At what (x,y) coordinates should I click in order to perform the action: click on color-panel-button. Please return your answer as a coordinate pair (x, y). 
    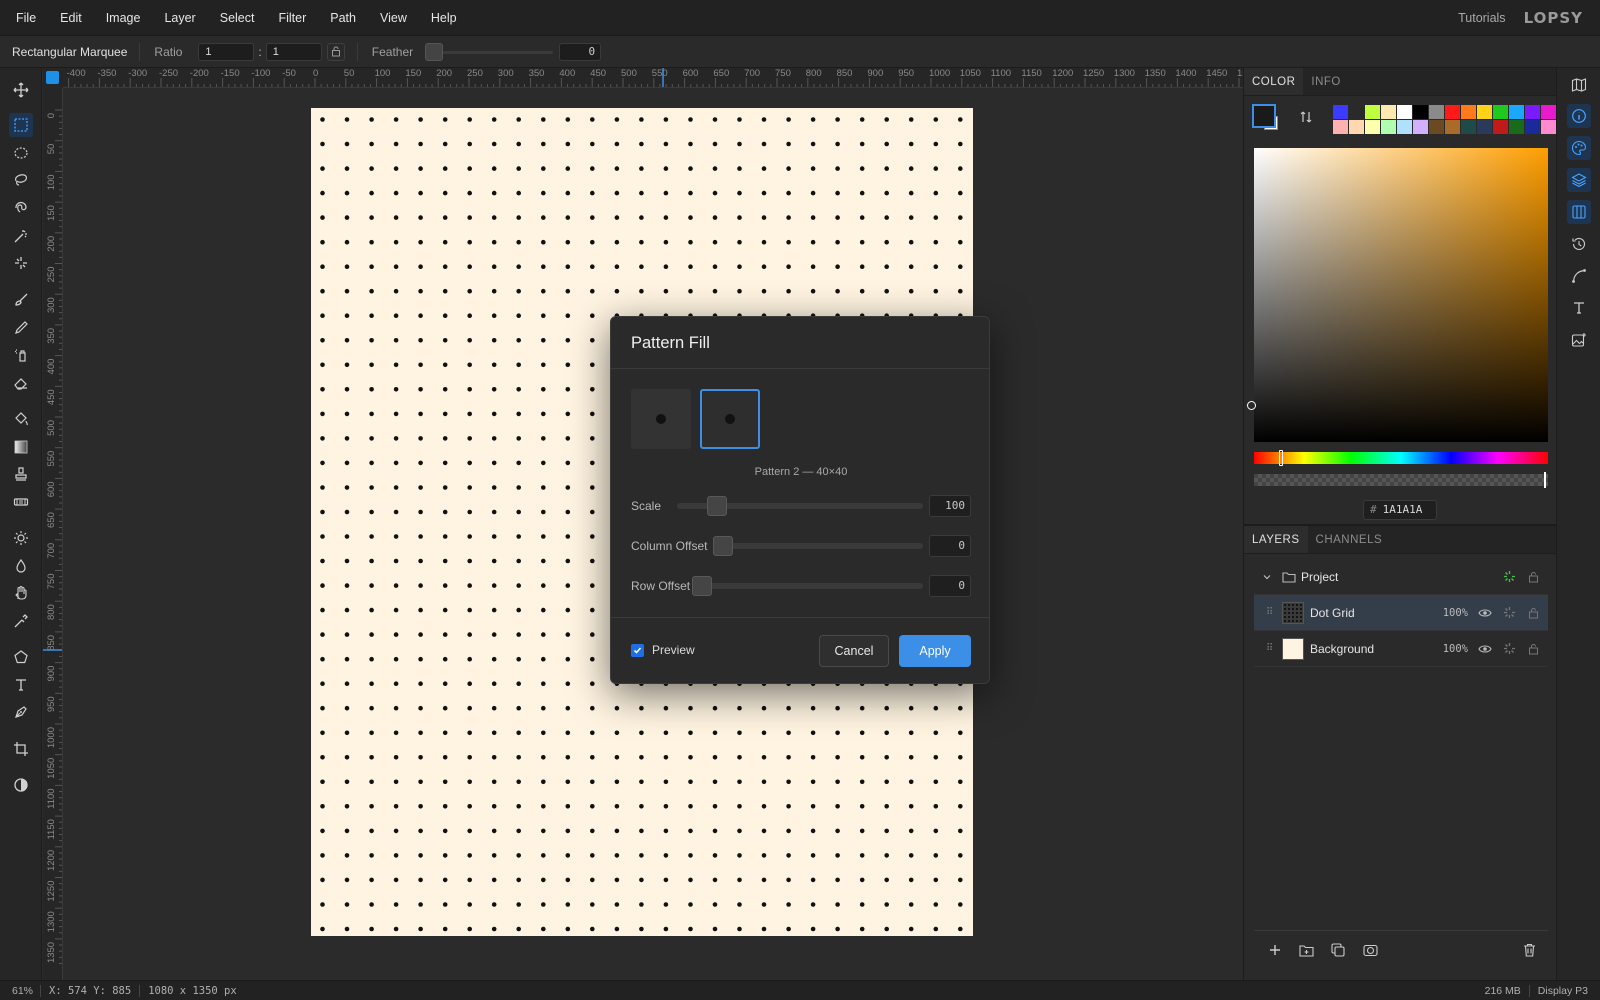
    Looking at the image, I should click on (1579, 148).